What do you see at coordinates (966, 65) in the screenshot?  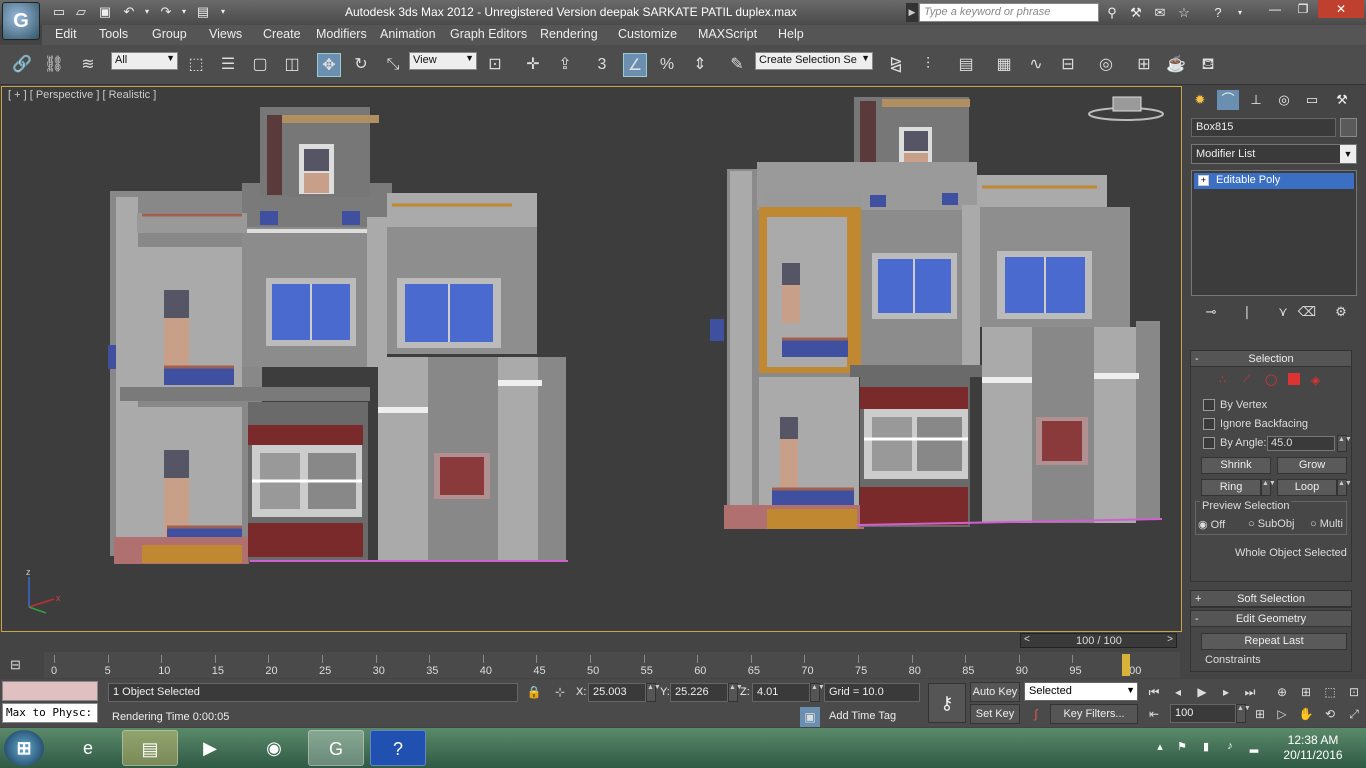 I see `layer-manager-icon: ▤` at bounding box center [966, 65].